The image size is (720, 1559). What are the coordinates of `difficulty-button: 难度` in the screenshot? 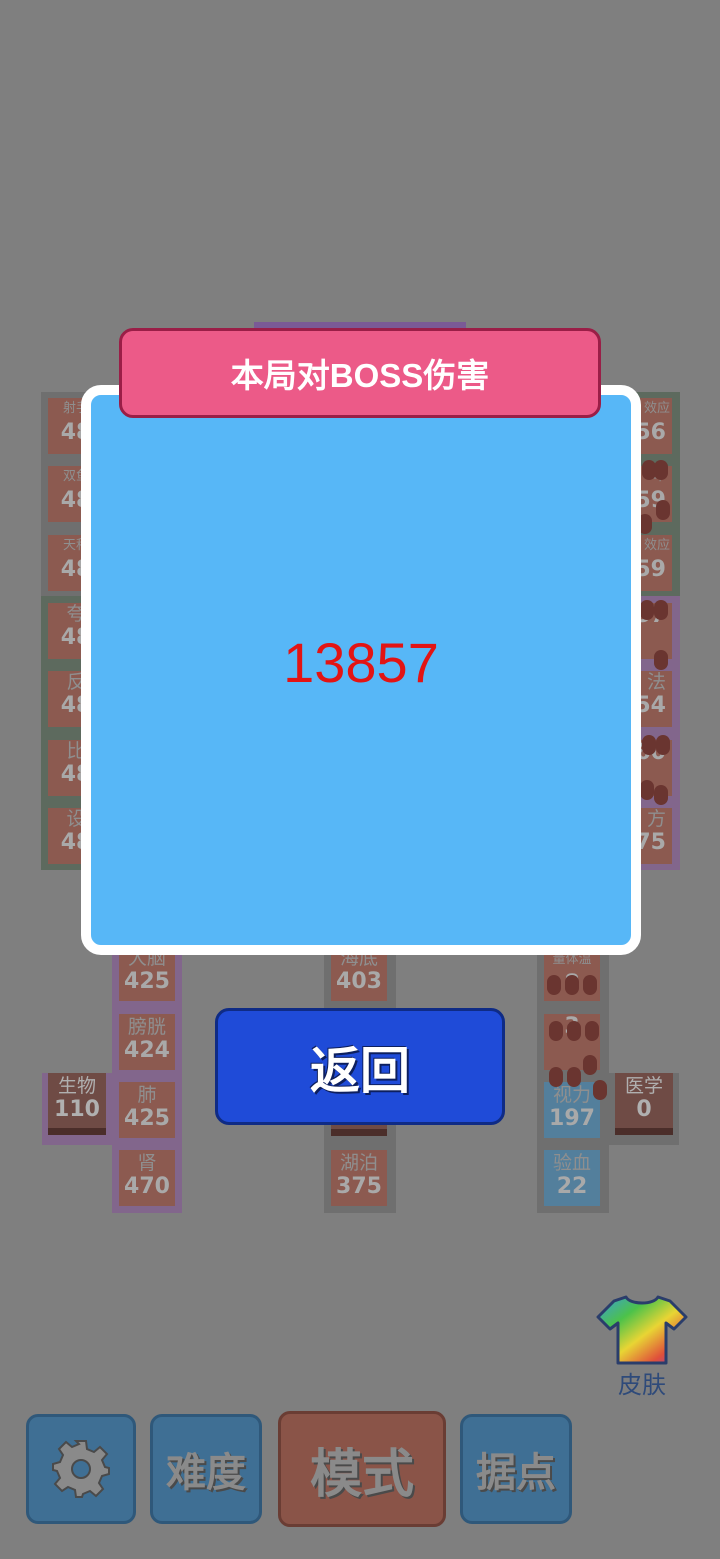 It's located at (206, 1469).